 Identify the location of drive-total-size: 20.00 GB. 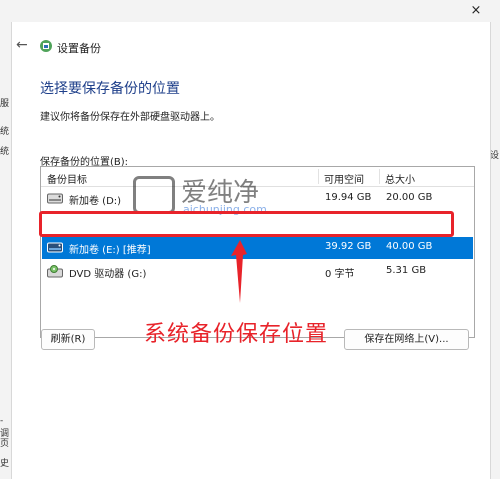
(409, 197).